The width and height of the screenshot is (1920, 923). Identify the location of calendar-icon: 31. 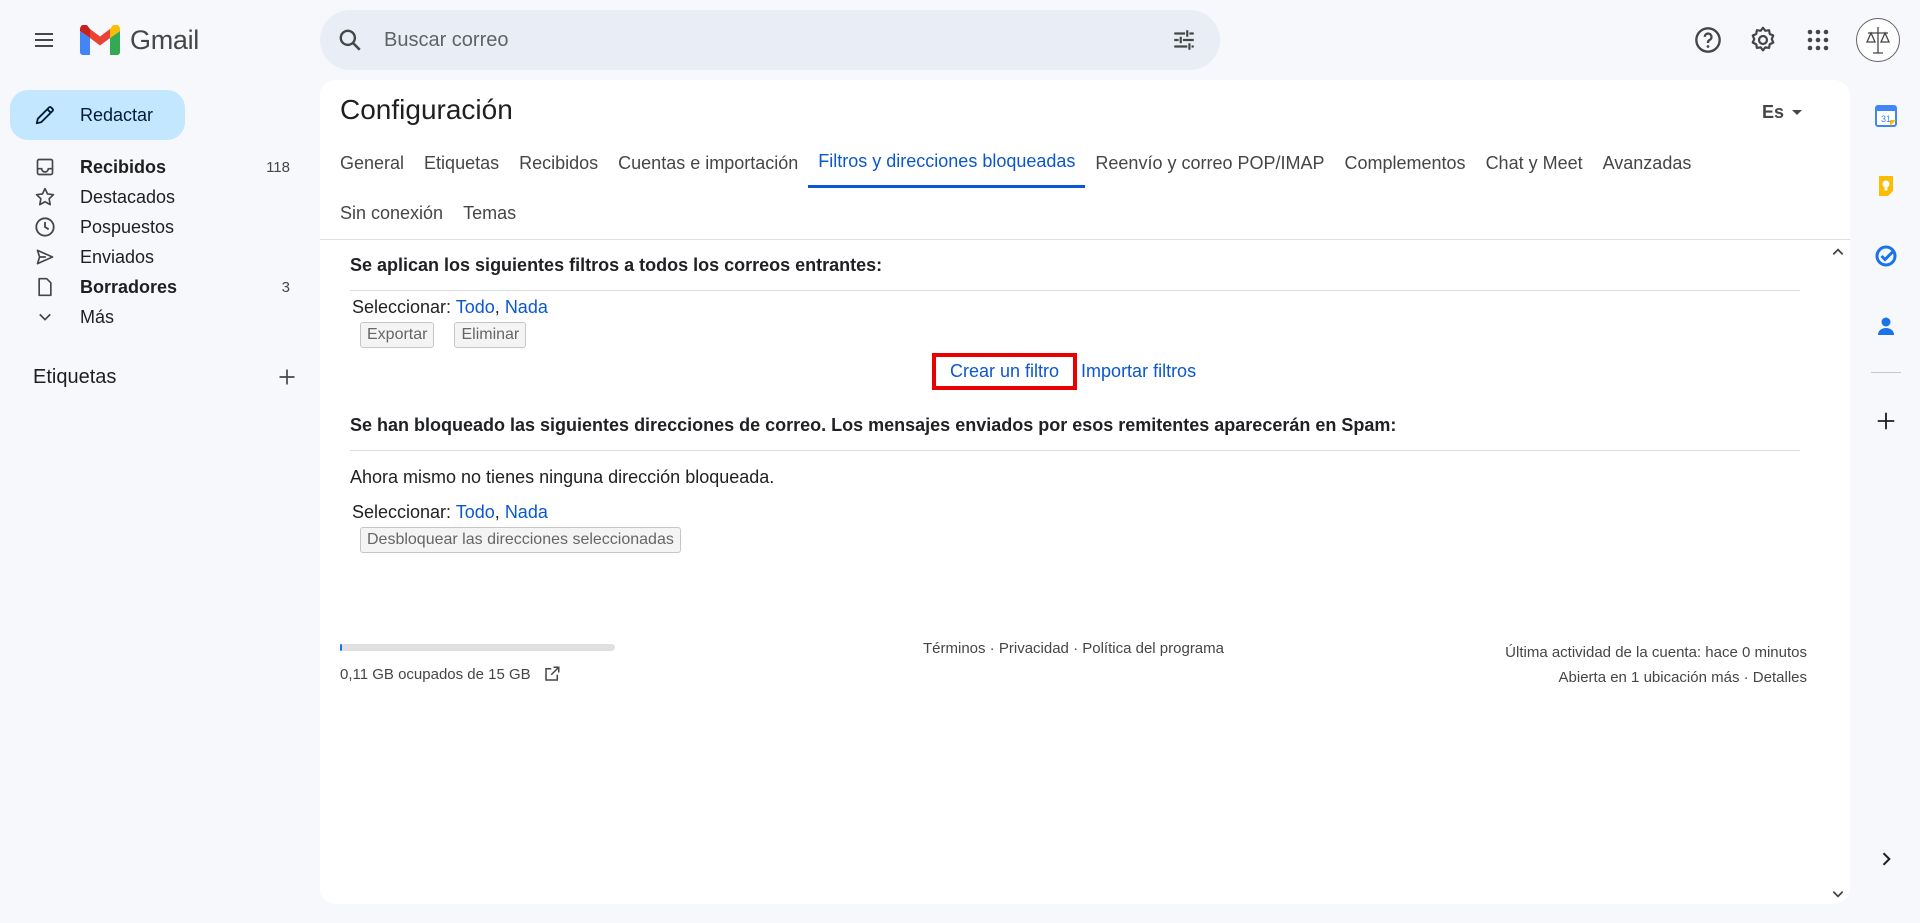
(1886, 116).